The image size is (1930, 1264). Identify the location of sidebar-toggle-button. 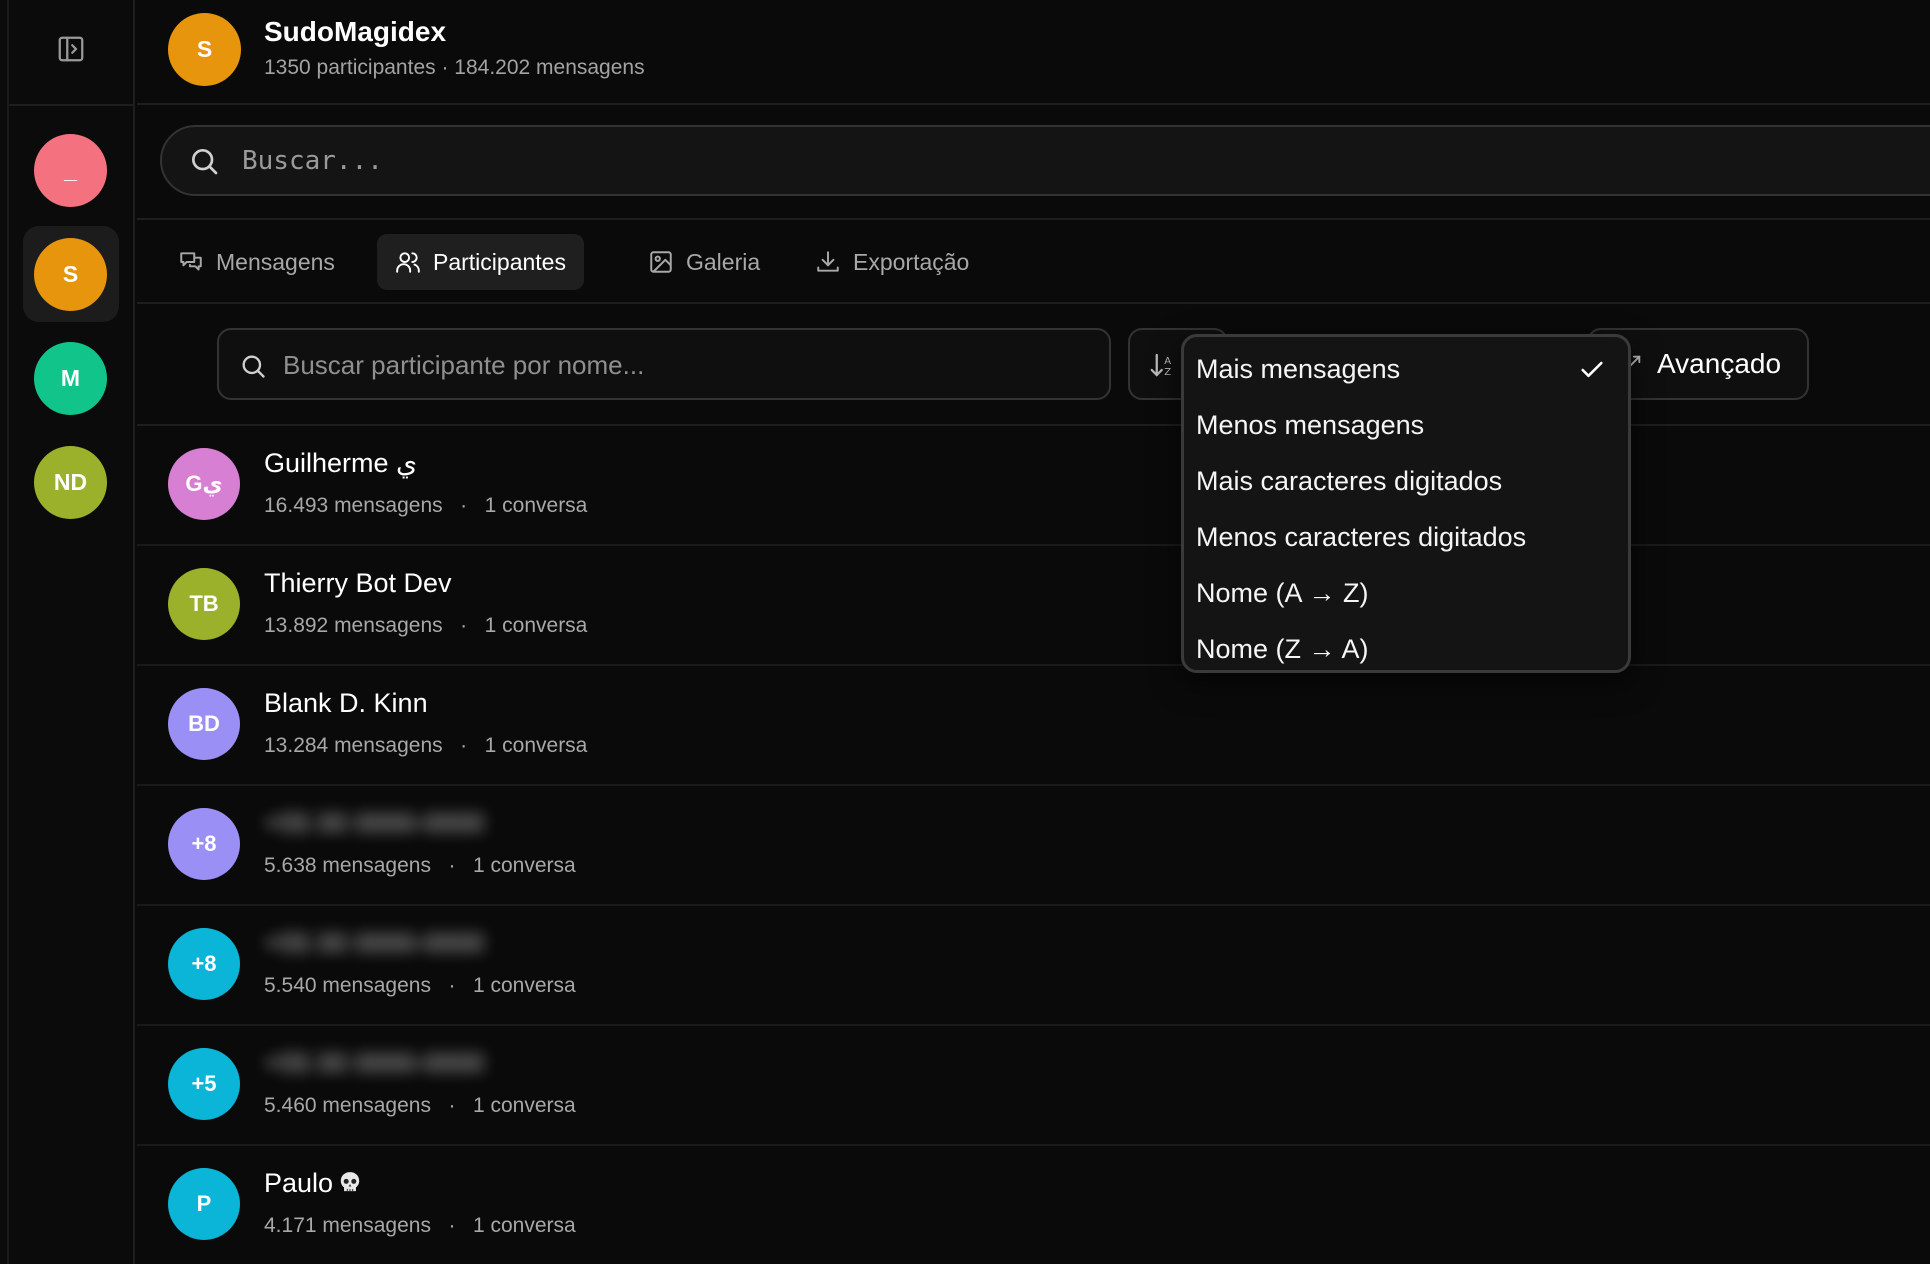
(71, 49).